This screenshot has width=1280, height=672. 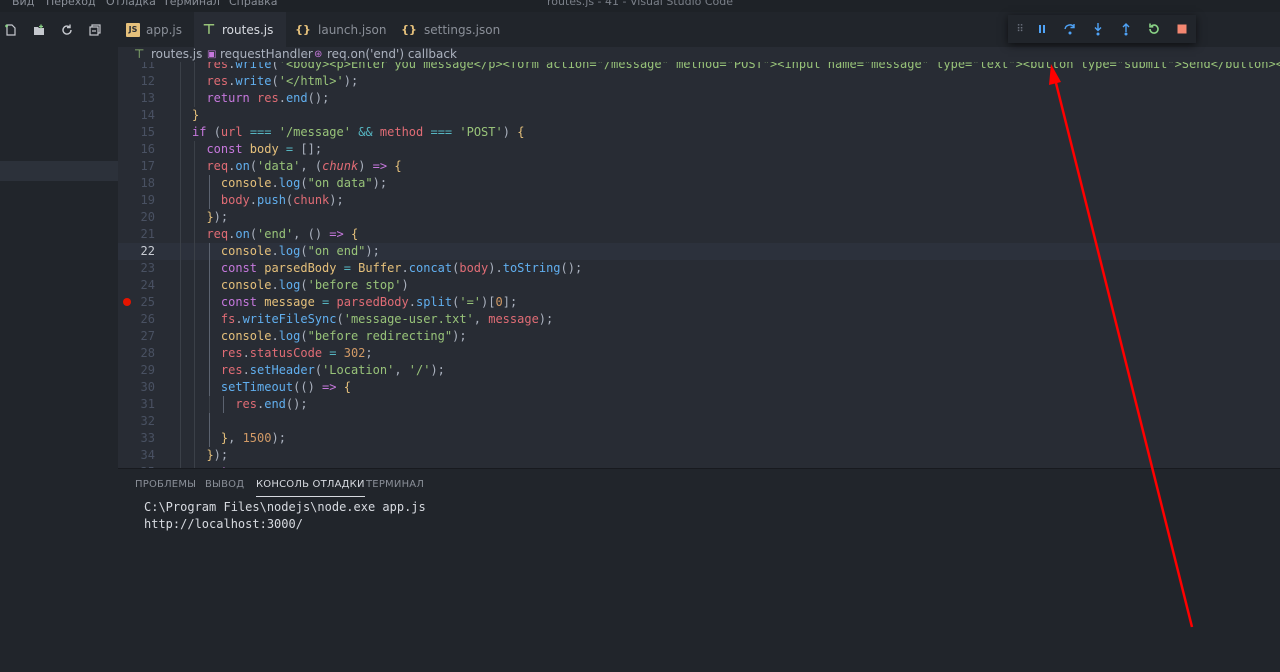 I want to click on breadcrumb-function: requestHandler, so click(x=266, y=54).